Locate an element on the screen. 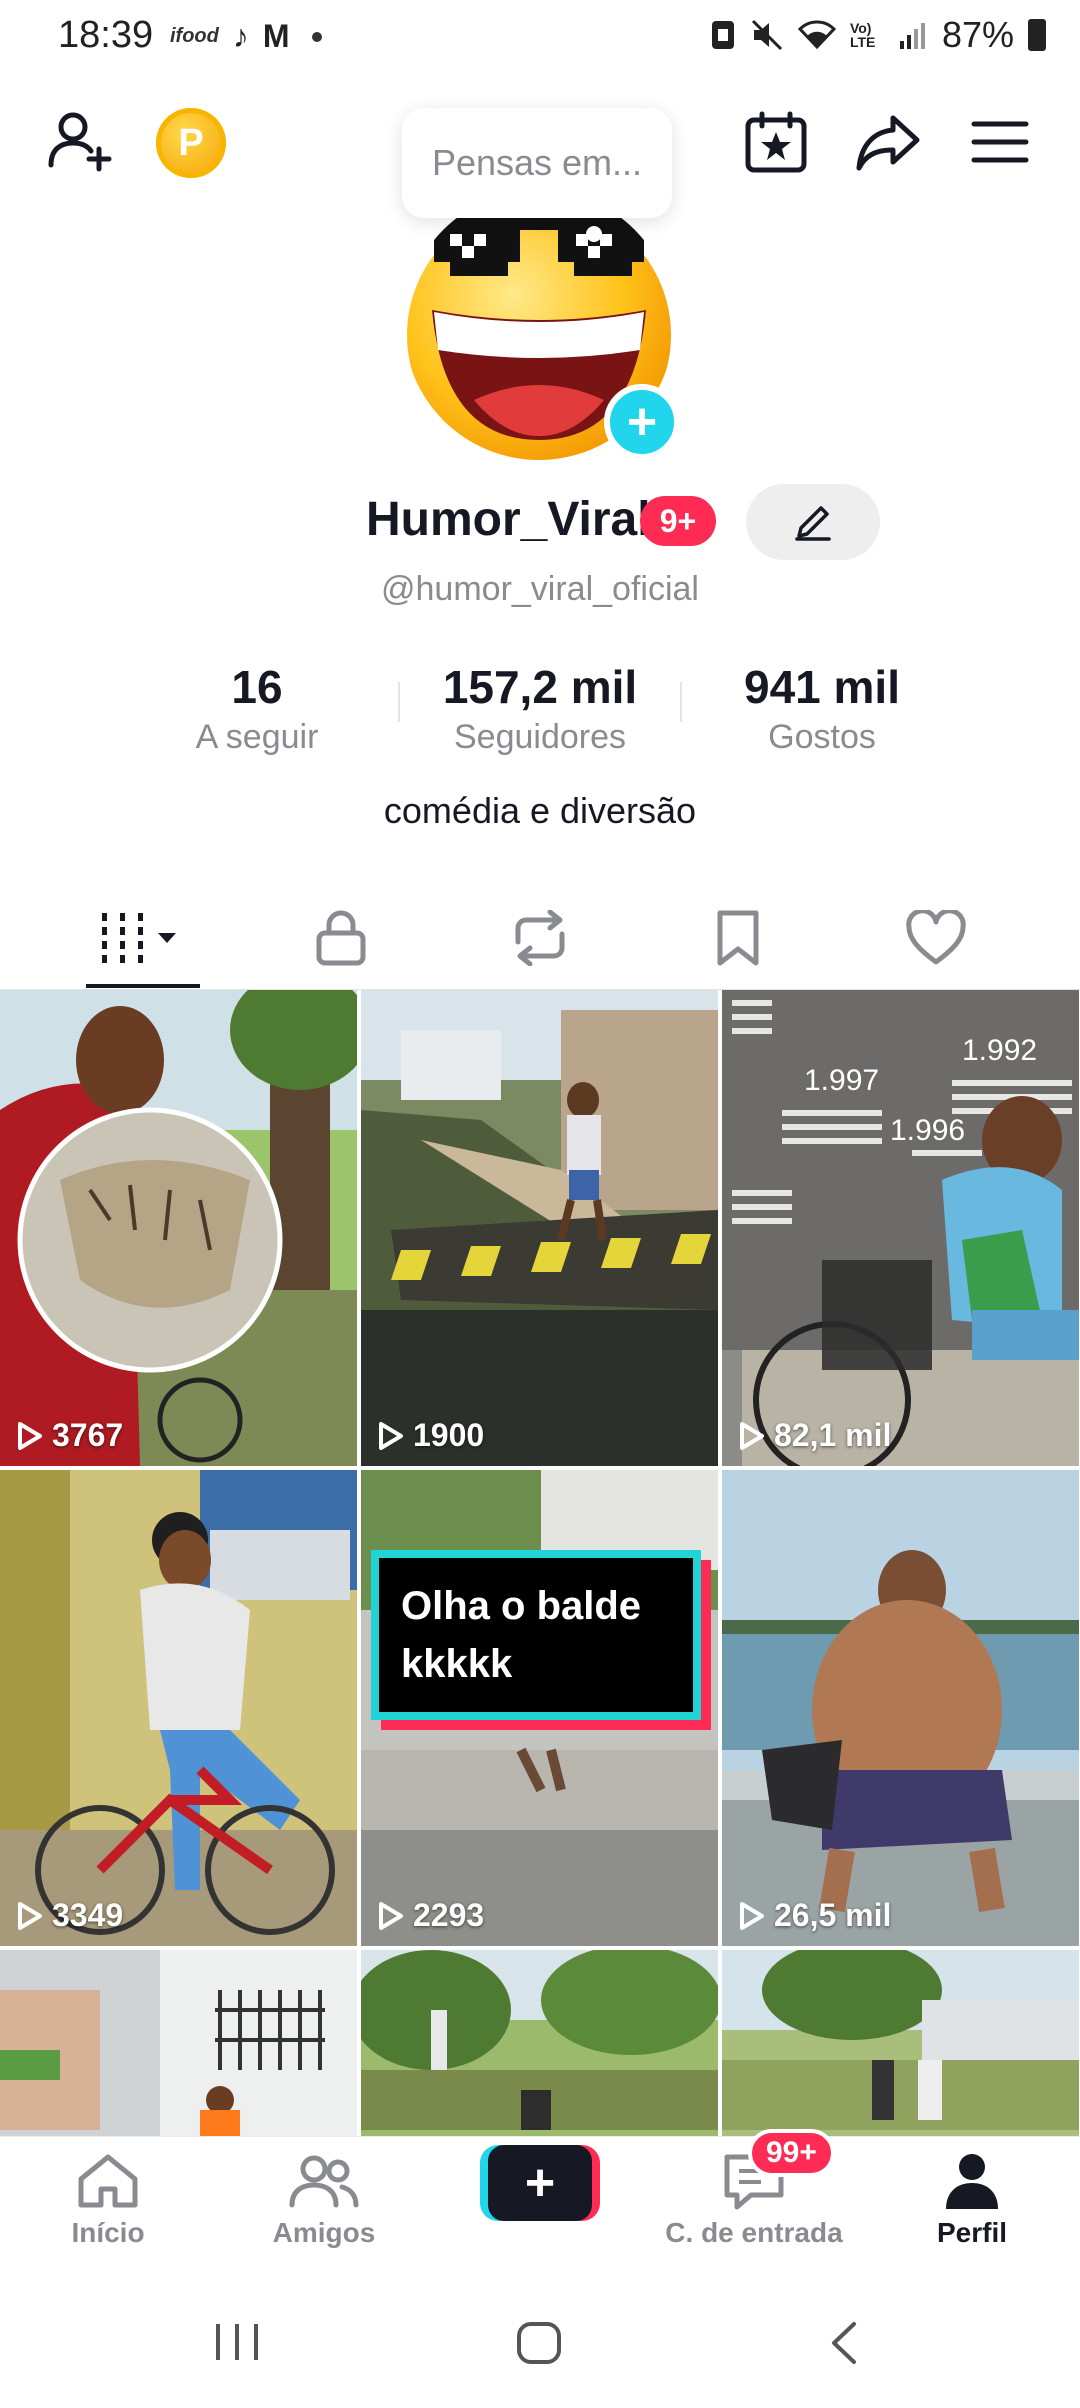 This screenshot has width=1080, height=2408. ifood-icon: ifood is located at coordinates (194, 36).